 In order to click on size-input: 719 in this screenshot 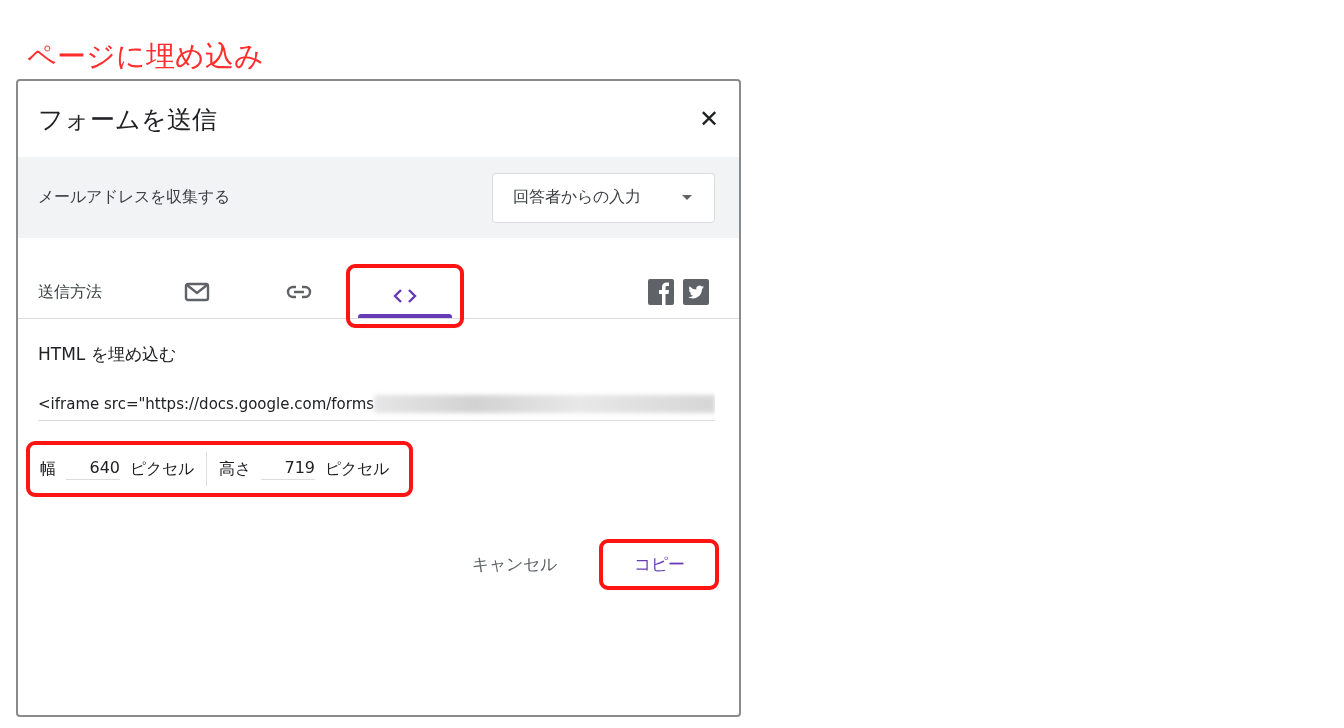, I will do `click(288, 469)`.